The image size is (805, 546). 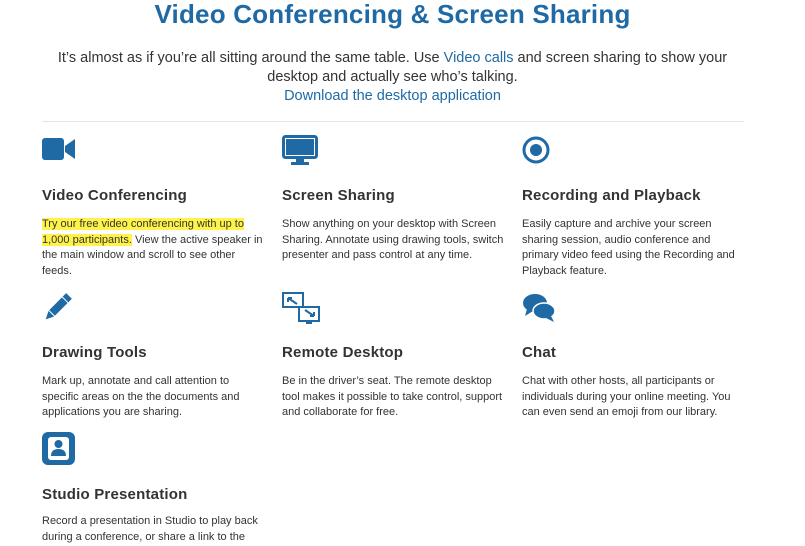 I want to click on intro-line1-after: and screen sharing to show your, so click(x=620, y=58).